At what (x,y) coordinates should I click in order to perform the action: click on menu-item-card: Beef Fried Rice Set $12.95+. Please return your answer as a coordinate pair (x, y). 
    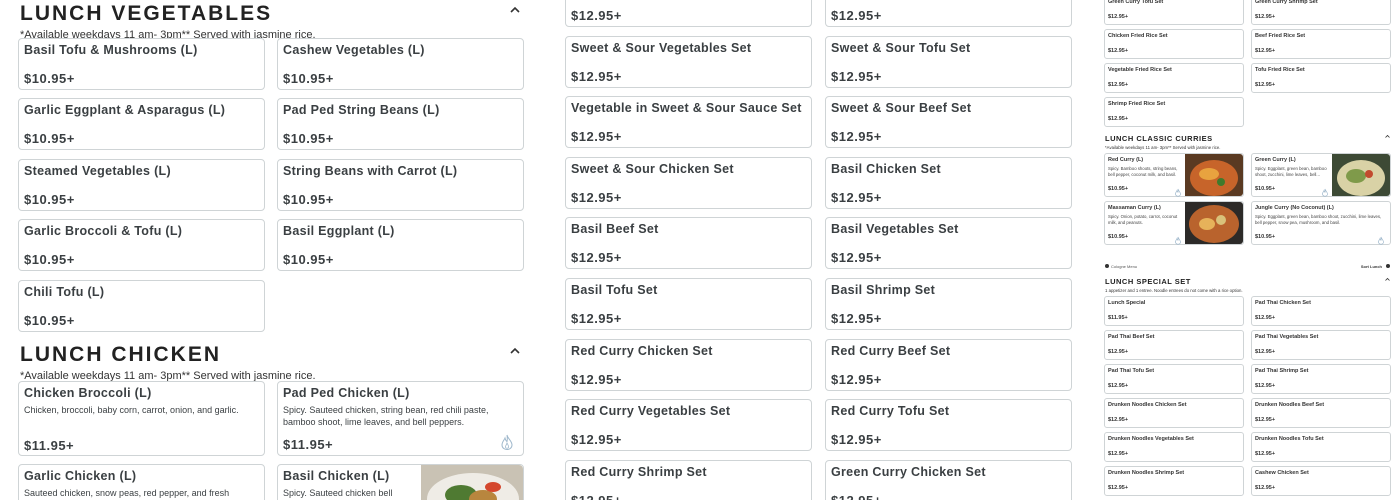
    Looking at the image, I should click on (1321, 44).